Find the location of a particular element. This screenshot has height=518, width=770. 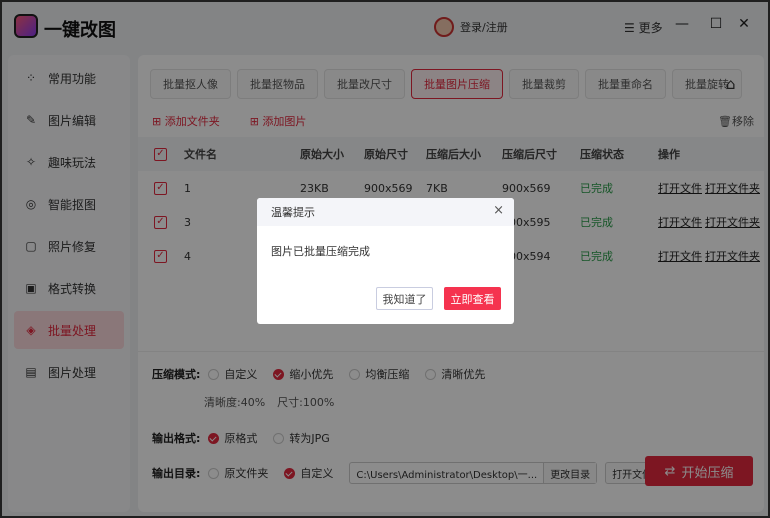

notice-dialog: 温馨提示 × 图片已批量压缩完成 我知道了 立即查看 is located at coordinates (385, 261).